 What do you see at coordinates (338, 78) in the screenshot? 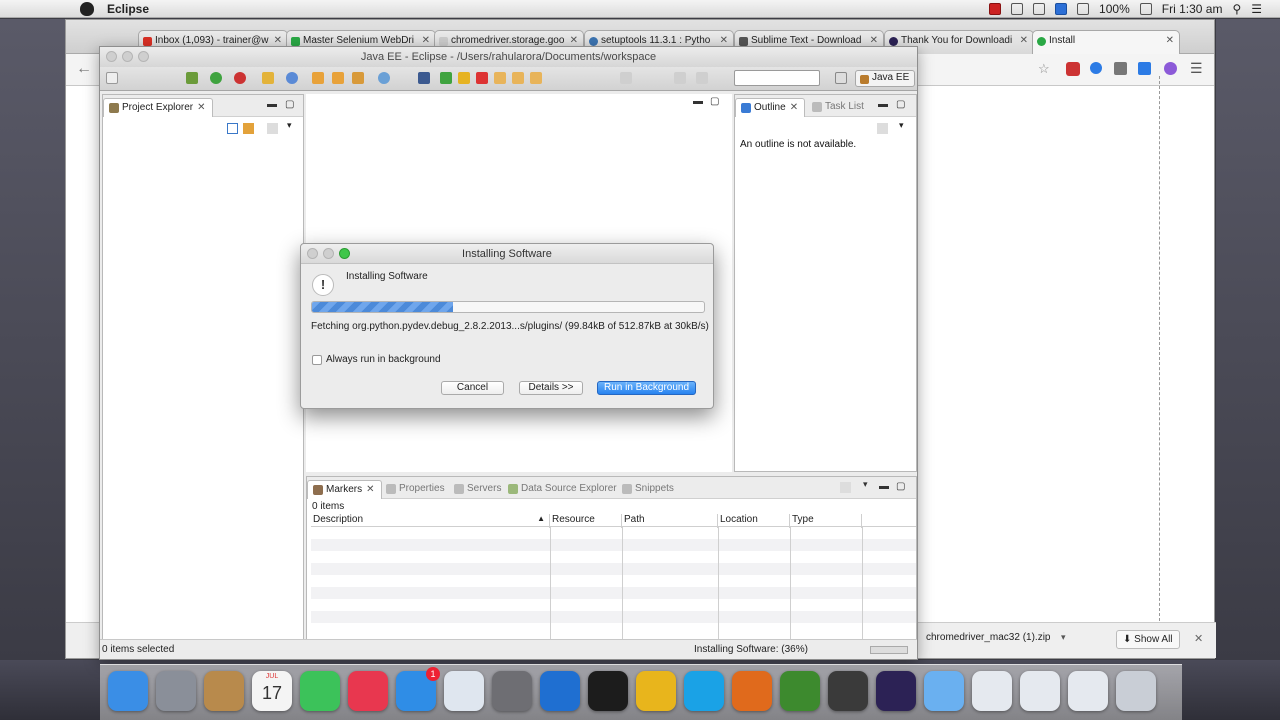
I see `open-folder-icon` at bounding box center [338, 78].